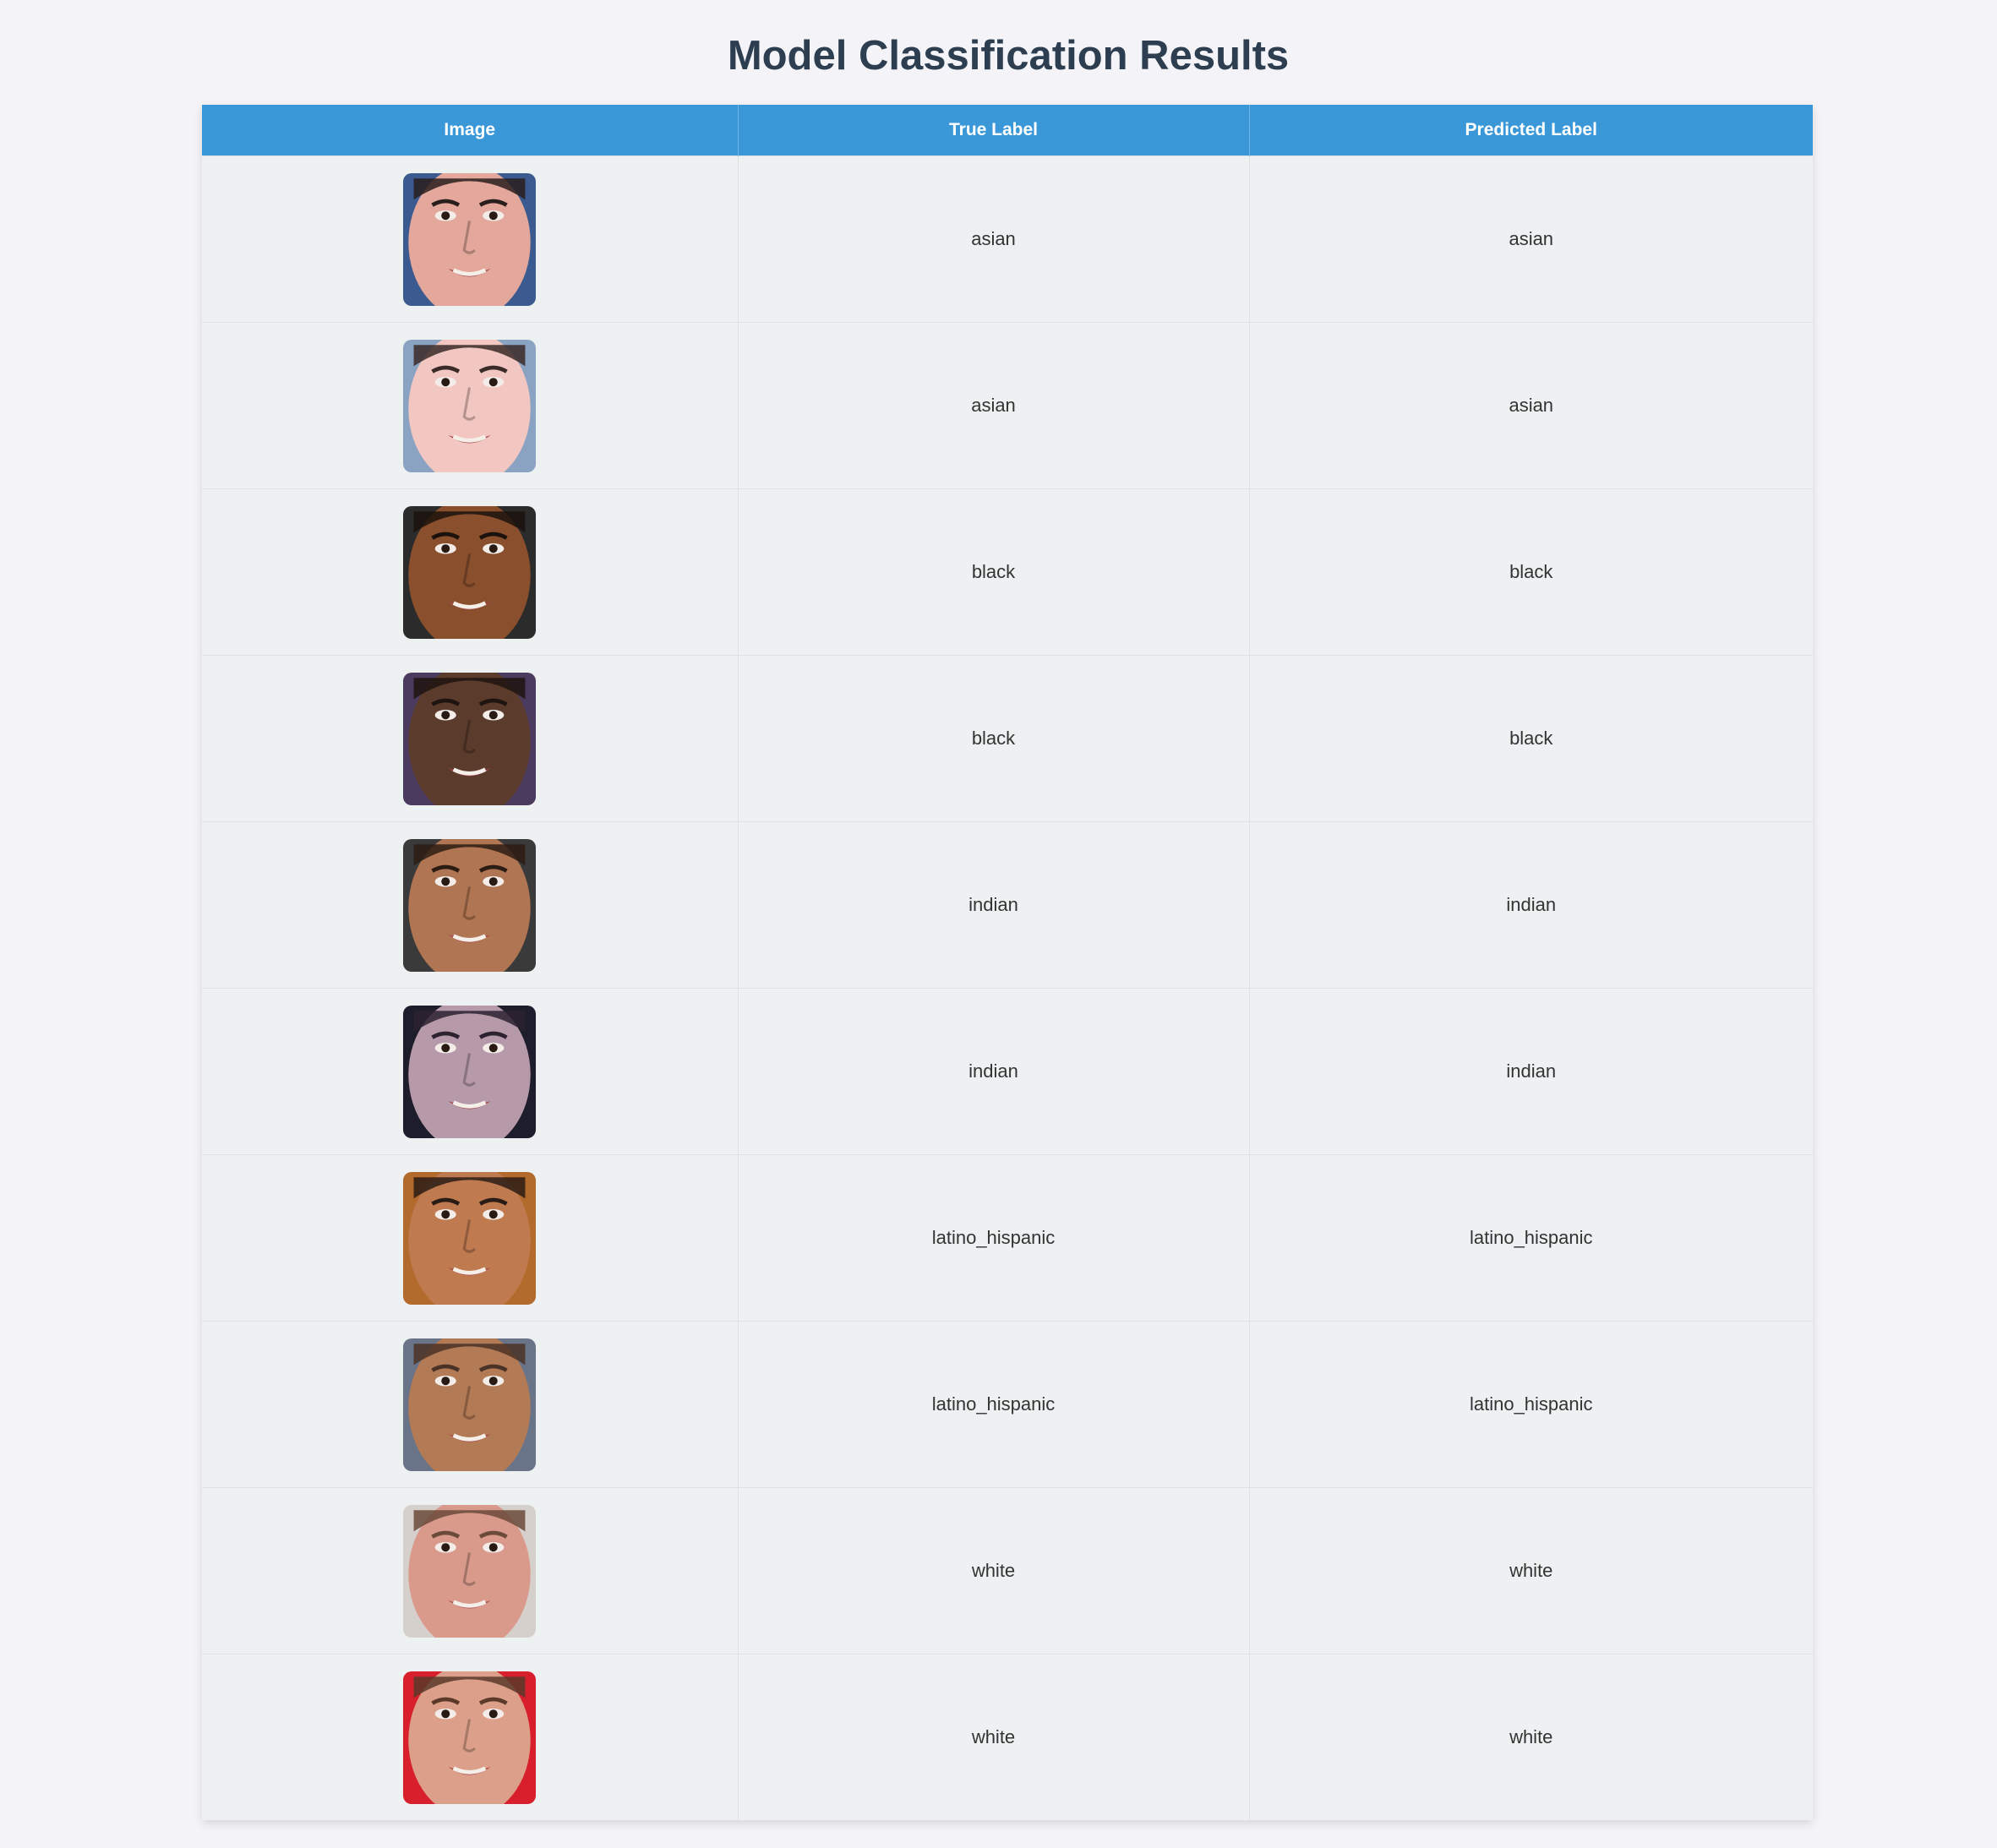 The image size is (1997, 1848). Describe the element at coordinates (994, 131) in the screenshot. I see `column-header-true-label: True Label` at that location.